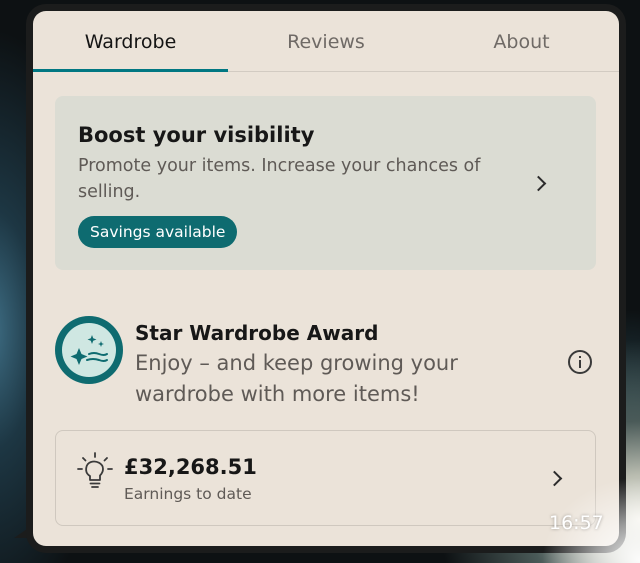  What do you see at coordinates (196, 135) in the screenshot?
I see `boost-title: Boost your visibility` at bounding box center [196, 135].